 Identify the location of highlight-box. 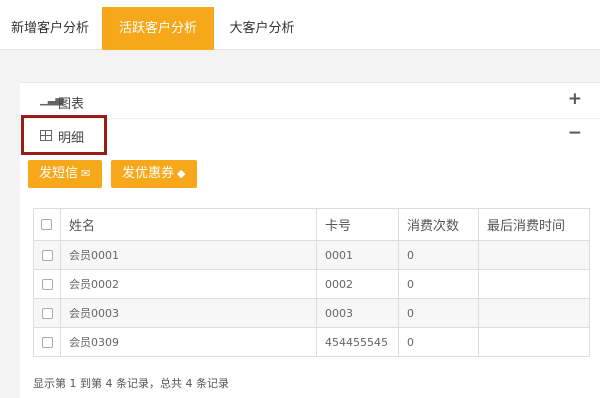
(64, 135).